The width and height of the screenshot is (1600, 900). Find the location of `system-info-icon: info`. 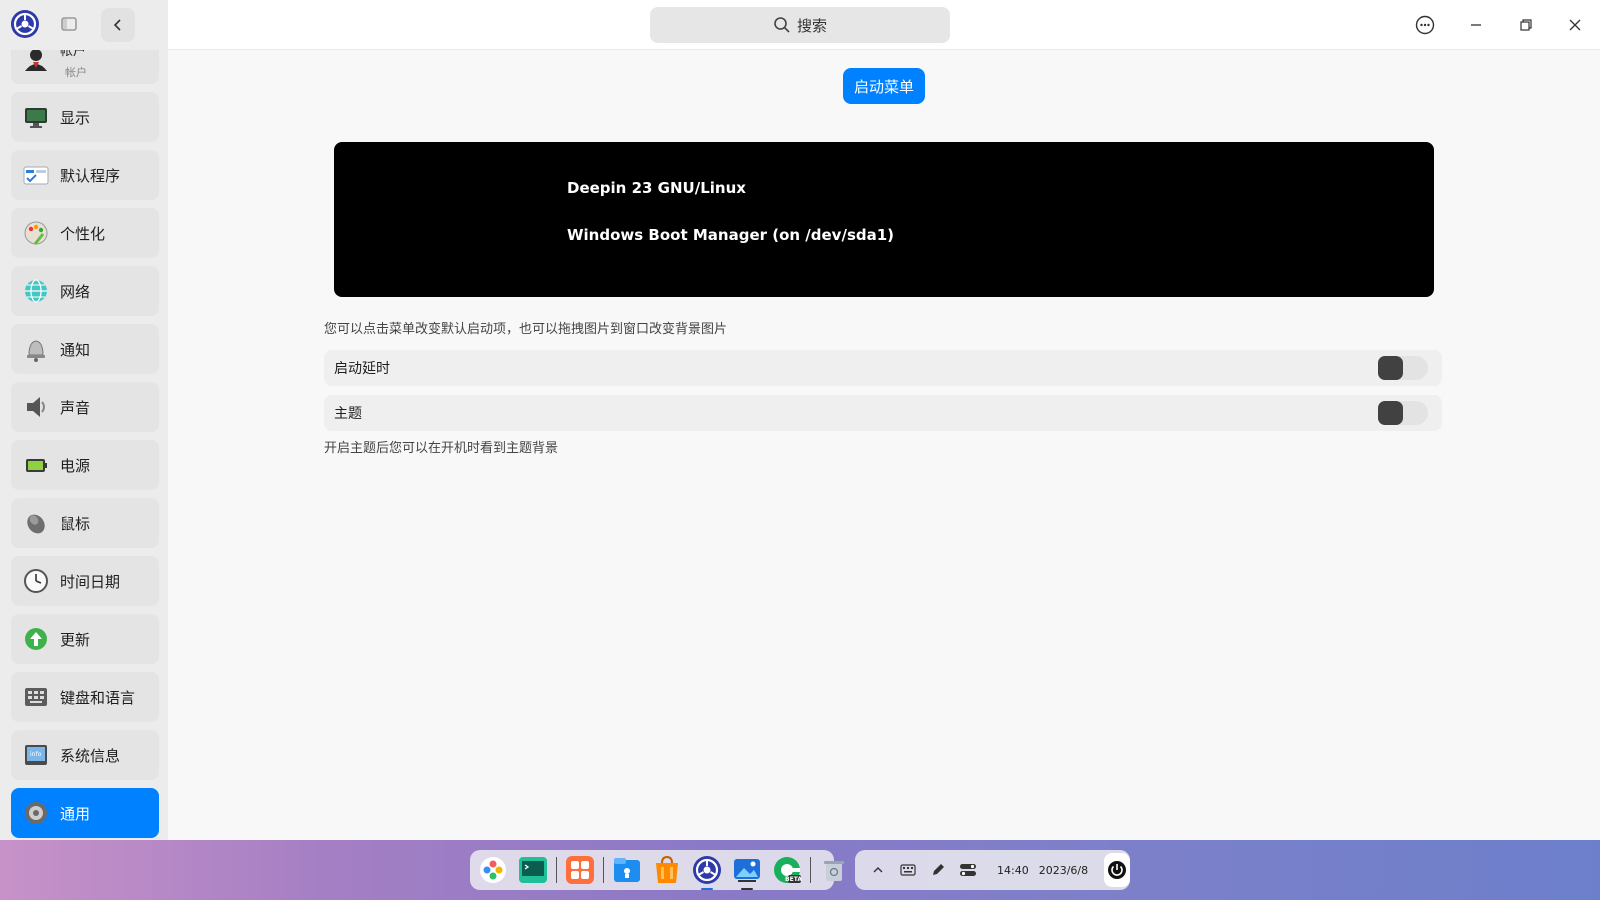

system-info-icon: info is located at coordinates (36, 755).